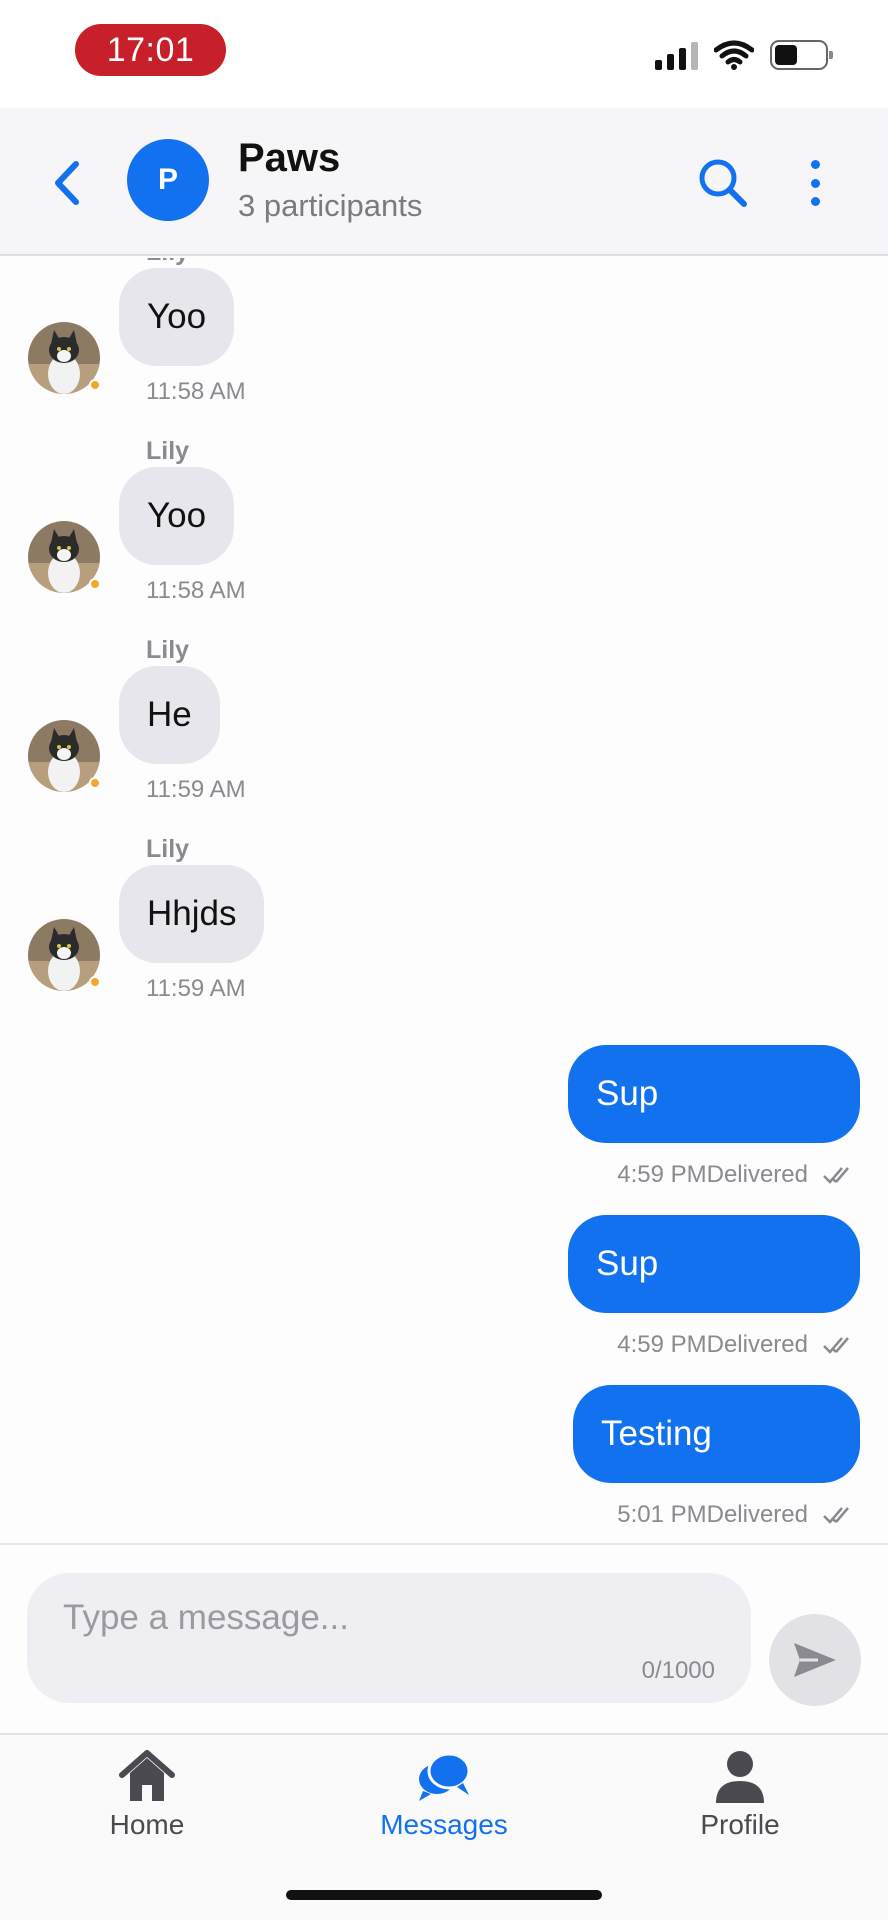 This screenshot has height=1920, width=888. Describe the element at coordinates (444, 915) in the screenshot. I see `incoming-message: Lily Hhjds 11:59 AM` at that location.